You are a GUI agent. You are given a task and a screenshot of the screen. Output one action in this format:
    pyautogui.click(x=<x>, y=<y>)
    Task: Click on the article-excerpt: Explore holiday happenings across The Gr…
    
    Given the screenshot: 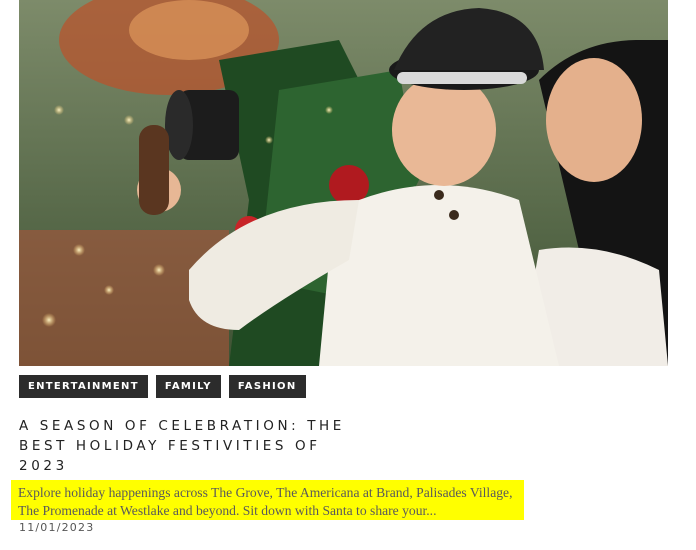 What is the action you would take?
    pyautogui.click(x=267, y=500)
    